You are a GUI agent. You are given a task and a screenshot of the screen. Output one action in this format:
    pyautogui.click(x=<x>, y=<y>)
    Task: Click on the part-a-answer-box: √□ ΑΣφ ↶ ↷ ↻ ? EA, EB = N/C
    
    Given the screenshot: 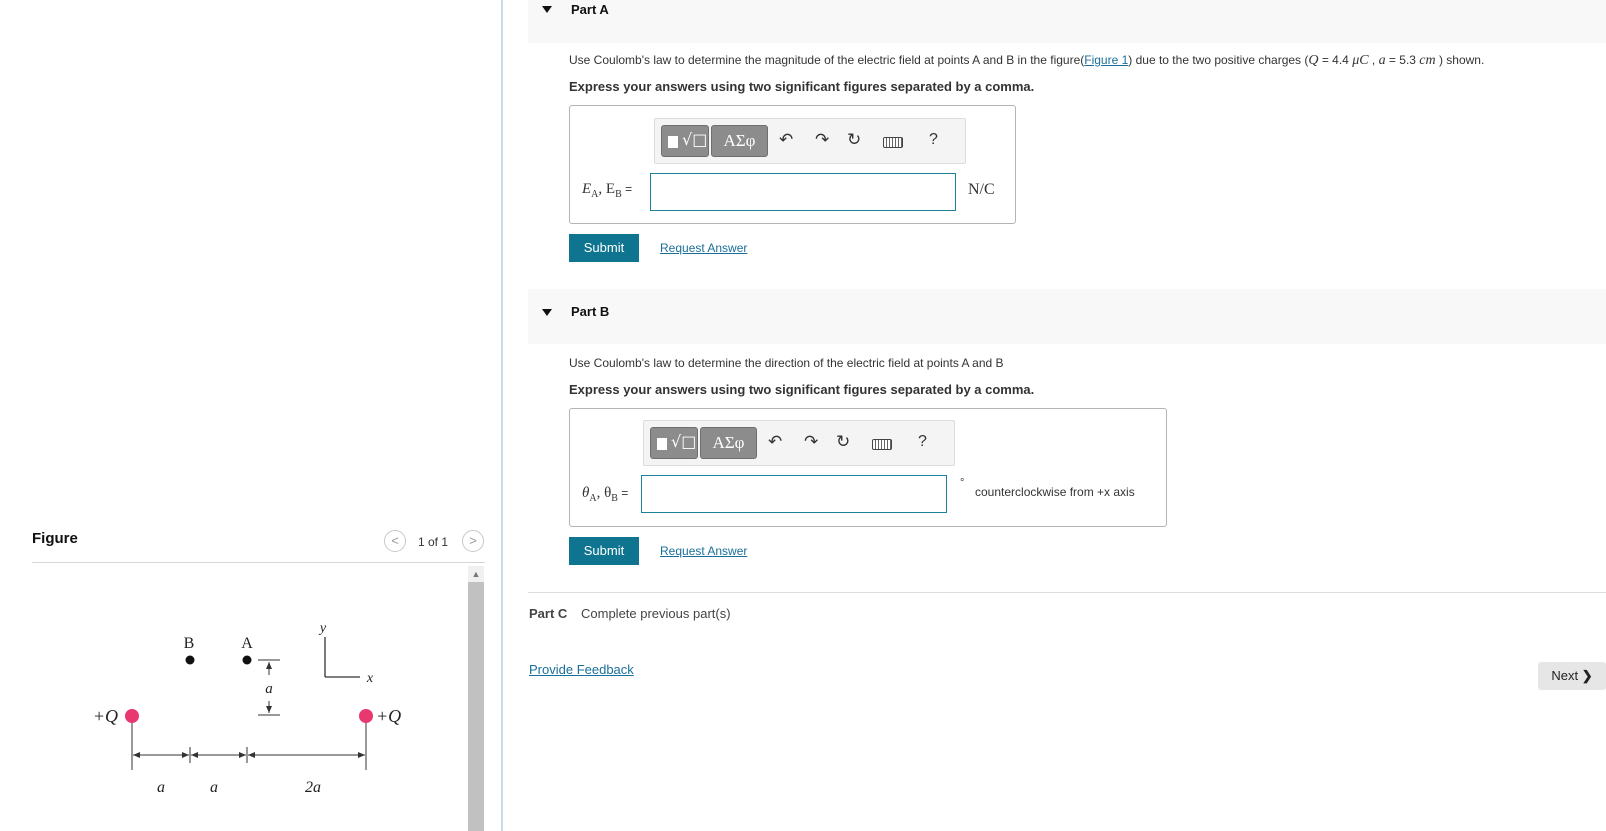 What is the action you would take?
    pyautogui.click(x=792, y=164)
    